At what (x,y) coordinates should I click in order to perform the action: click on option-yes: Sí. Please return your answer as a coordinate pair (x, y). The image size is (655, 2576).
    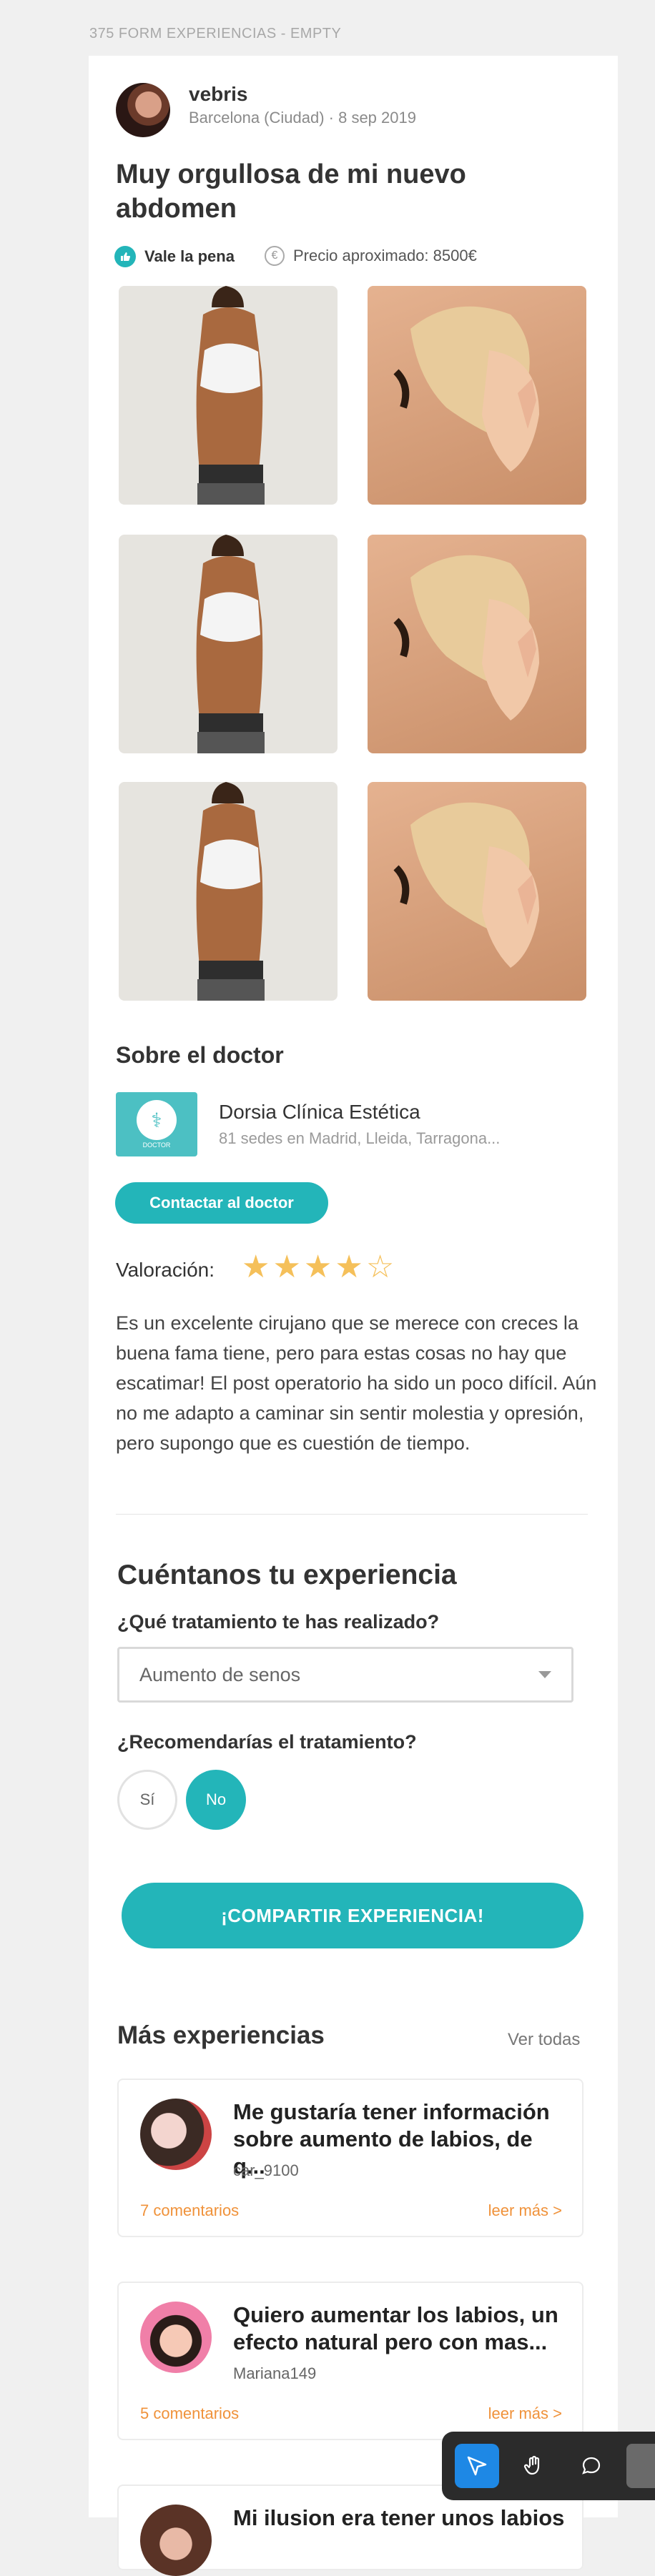
    Looking at the image, I should click on (147, 1800).